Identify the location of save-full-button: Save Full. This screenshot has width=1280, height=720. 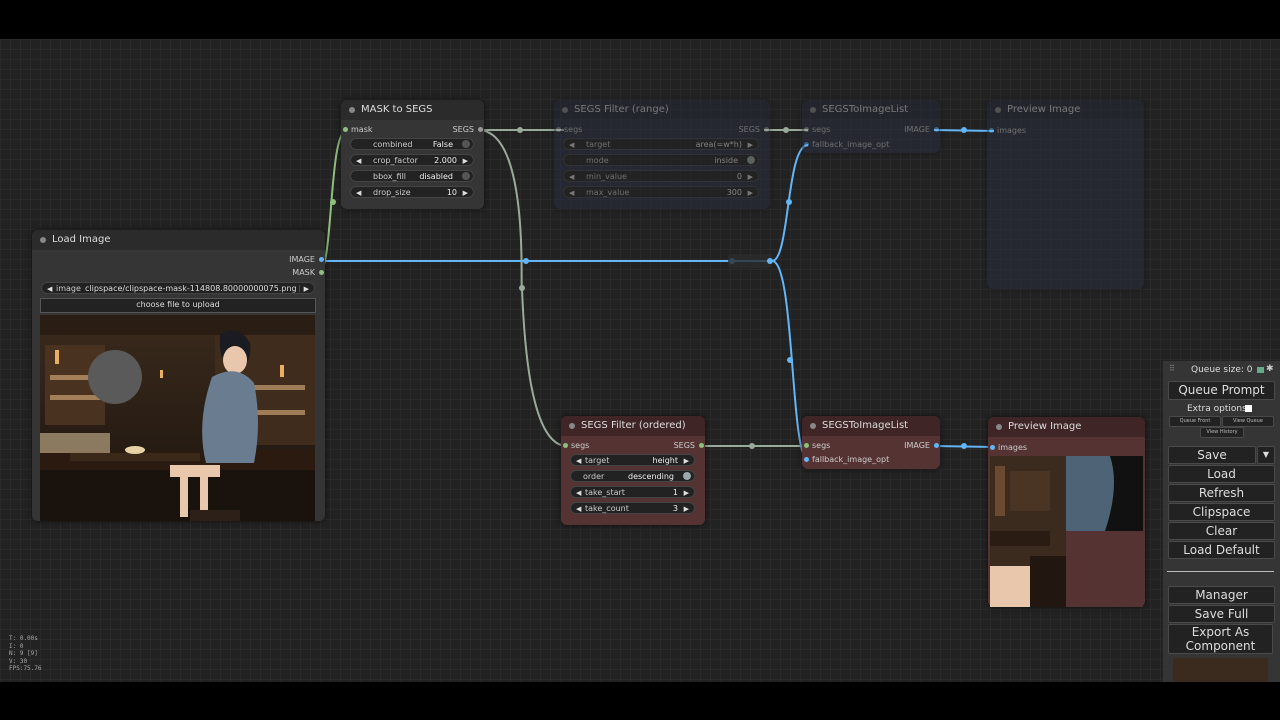
(1221, 614).